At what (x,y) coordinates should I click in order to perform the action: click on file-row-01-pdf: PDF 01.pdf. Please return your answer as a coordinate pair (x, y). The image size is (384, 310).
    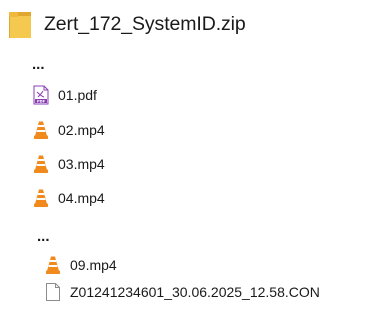
    Looking at the image, I should click on (65, 95).